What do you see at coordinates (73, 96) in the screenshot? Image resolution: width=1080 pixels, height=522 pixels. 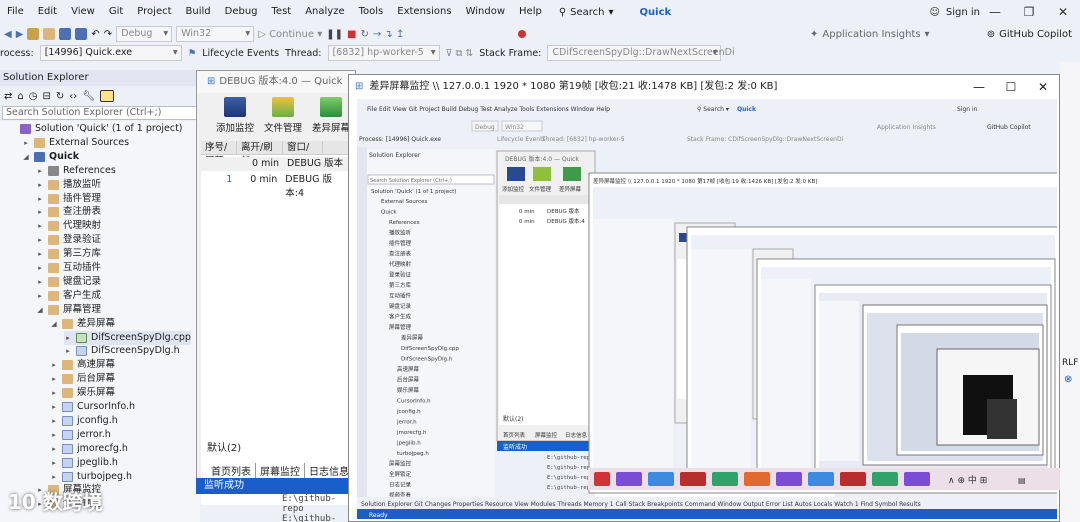 I see `code-icon: ‹›` at bounding box center [73, 96].